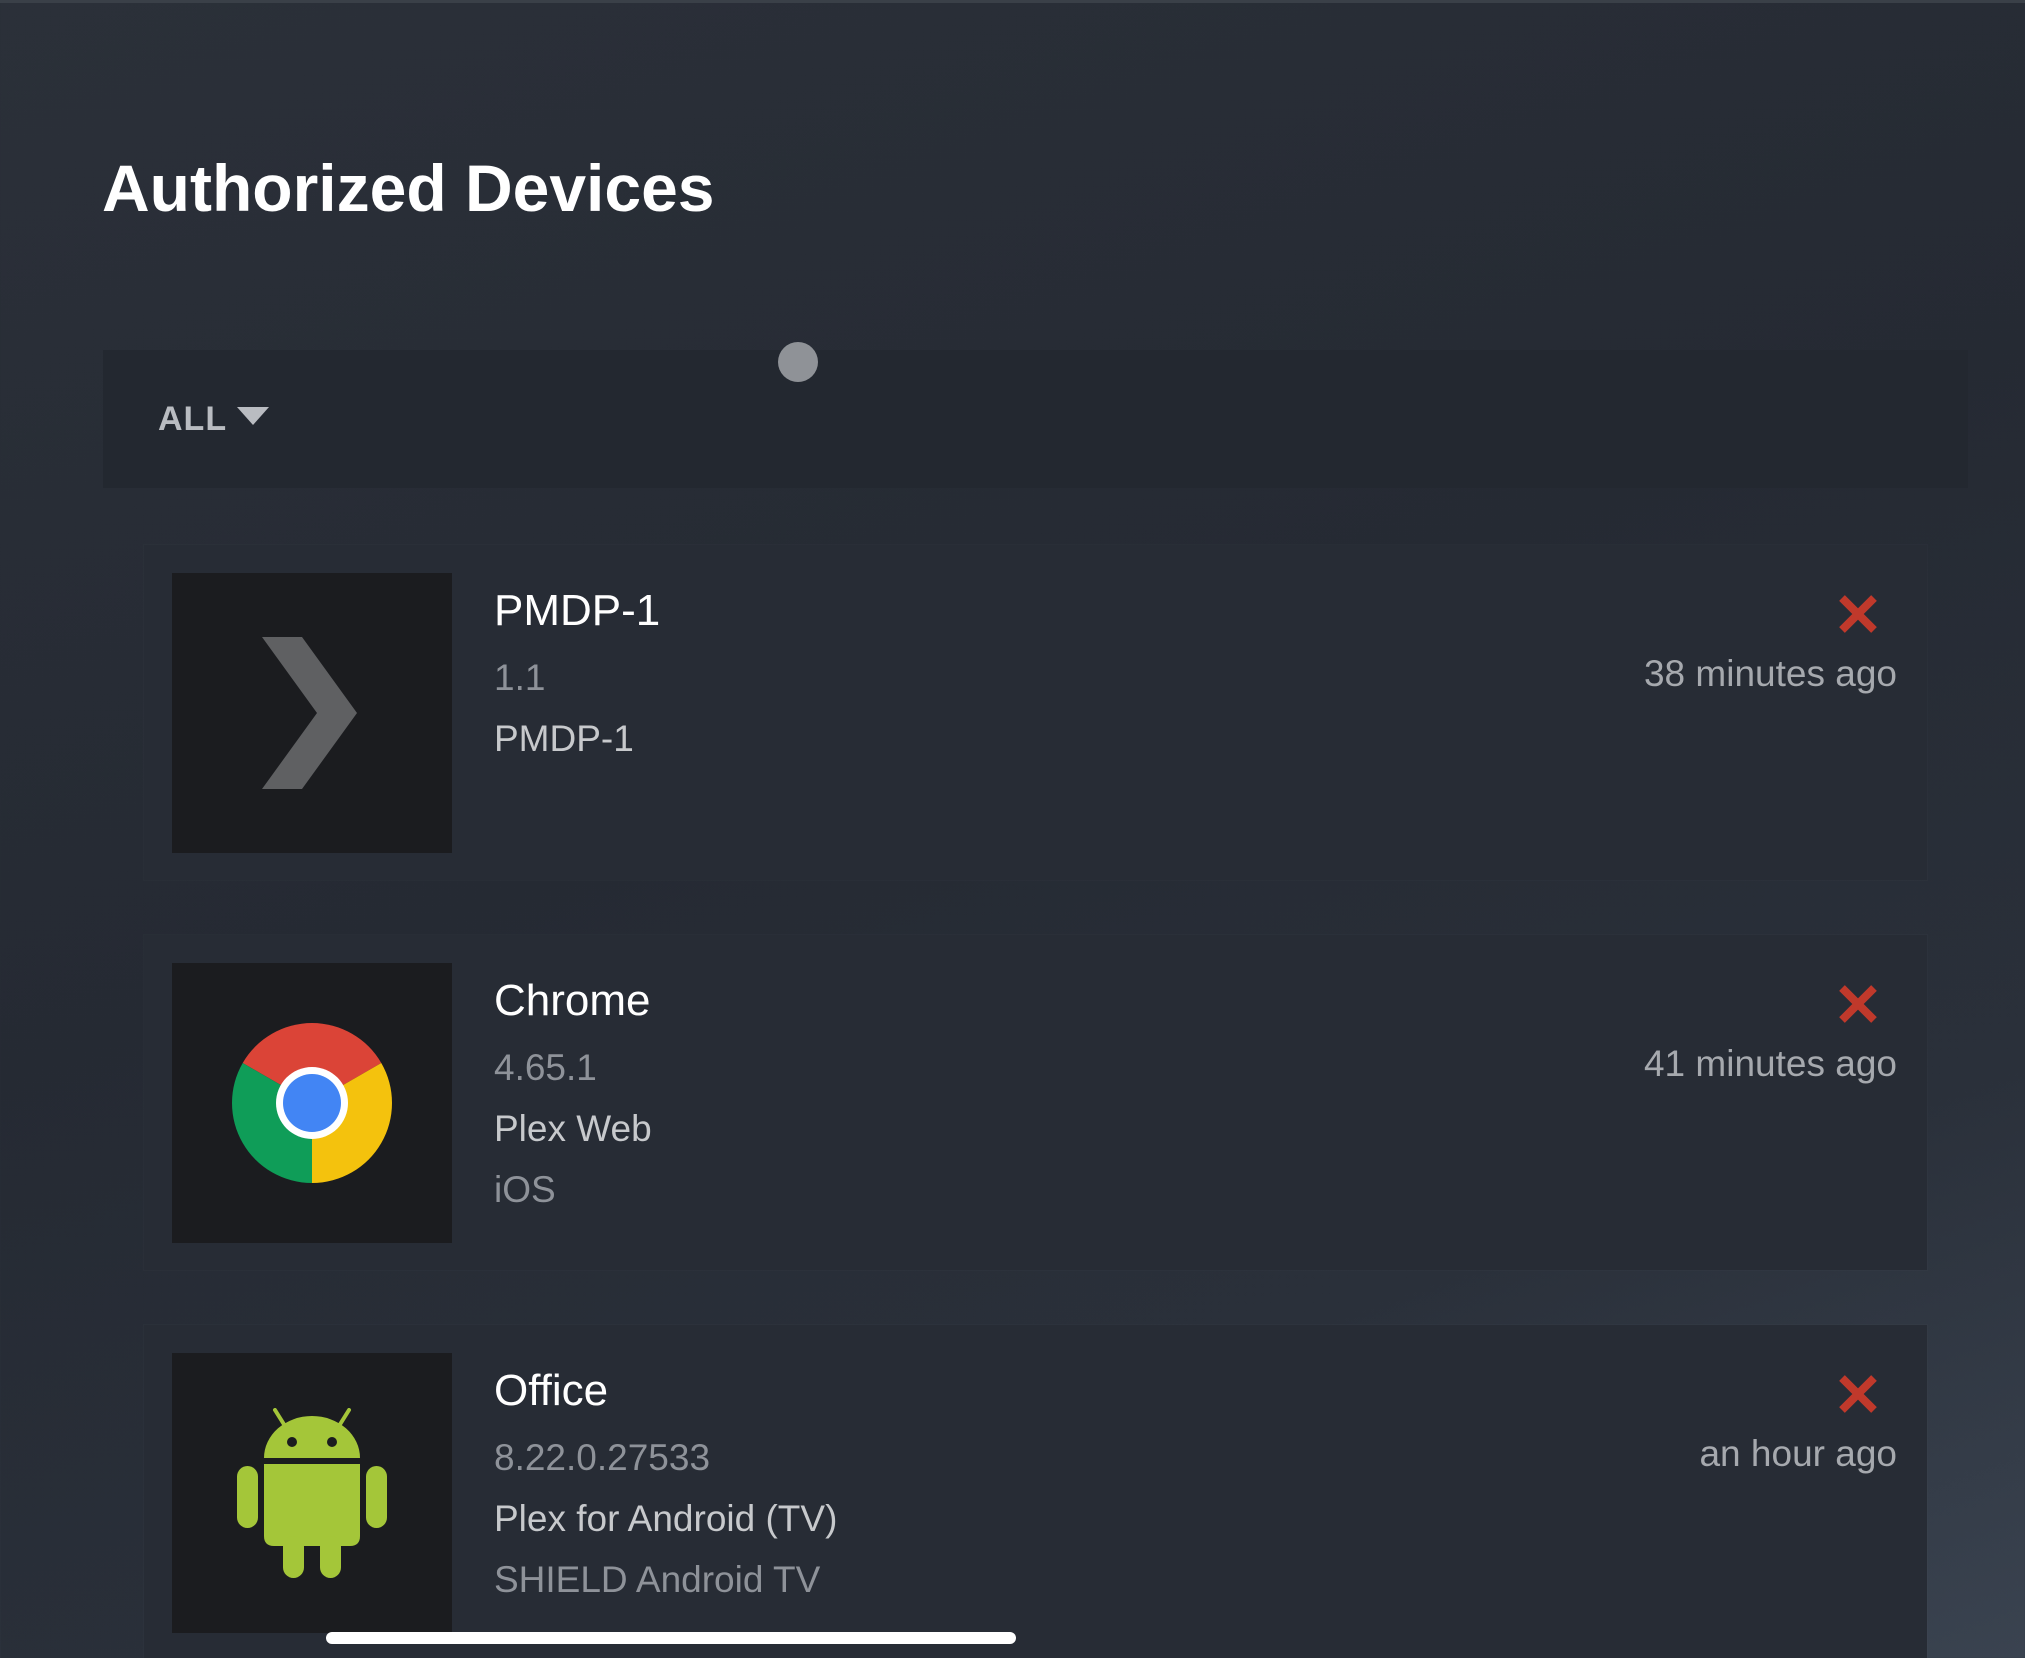 Image resolution: width=2025 pixels, height=1658 pixels. Describe the element at coordinates (577, 675) in the screenshot. I see `device-info: PMDP-1 1.1 PMDP-1` at that location.